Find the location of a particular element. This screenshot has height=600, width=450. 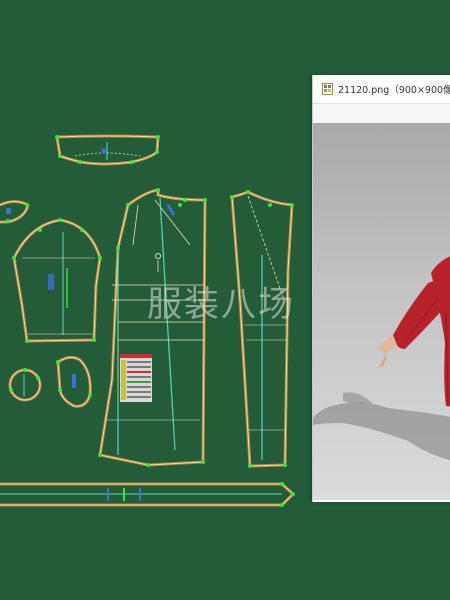

preview-titlebar: 21120.png（900×900像素 is located at coordinates (381, 89).